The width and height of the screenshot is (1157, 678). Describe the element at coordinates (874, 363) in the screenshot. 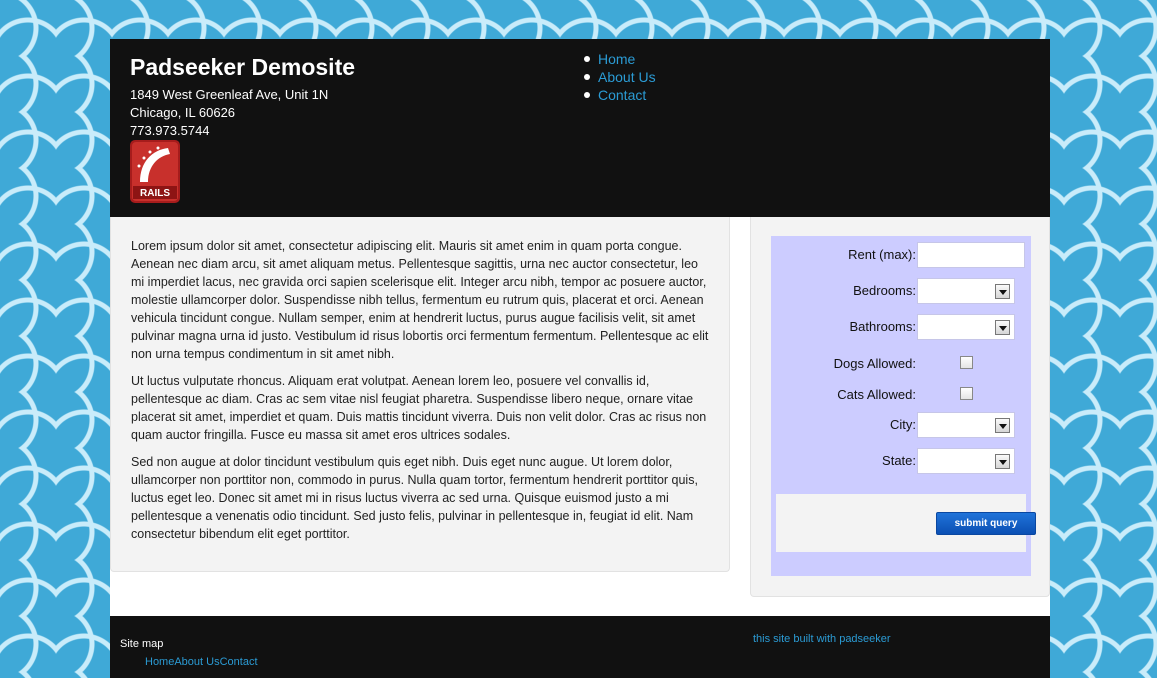

I see `dogs-allowed-label: Dogs Allowed:` at that location.